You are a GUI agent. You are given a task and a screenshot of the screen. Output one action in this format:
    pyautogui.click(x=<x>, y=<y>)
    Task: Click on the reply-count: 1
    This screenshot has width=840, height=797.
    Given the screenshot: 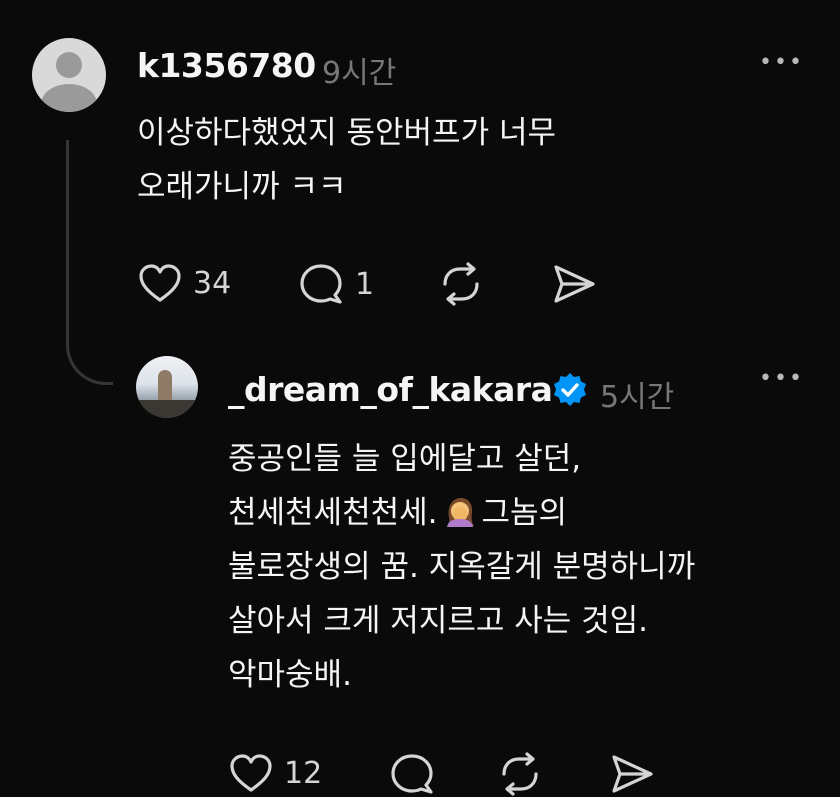 What is the action you would take?
    pyautogui.click(x=365, y=284)
    